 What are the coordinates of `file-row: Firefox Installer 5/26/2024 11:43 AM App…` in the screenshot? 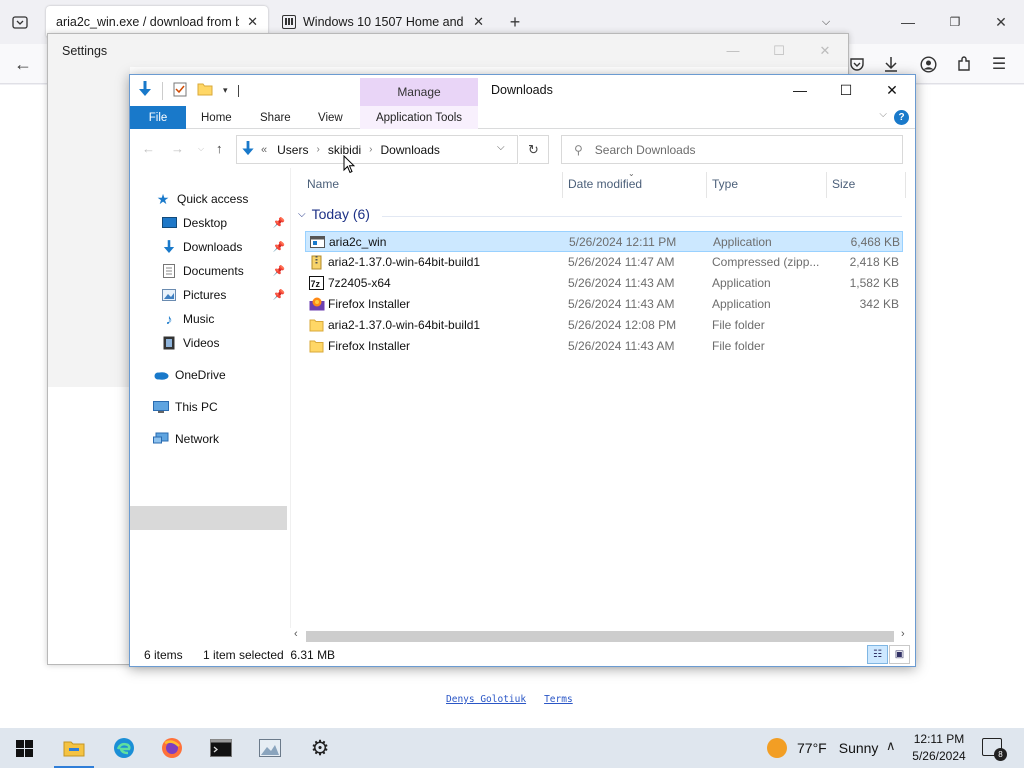 It's located at (604, 304).